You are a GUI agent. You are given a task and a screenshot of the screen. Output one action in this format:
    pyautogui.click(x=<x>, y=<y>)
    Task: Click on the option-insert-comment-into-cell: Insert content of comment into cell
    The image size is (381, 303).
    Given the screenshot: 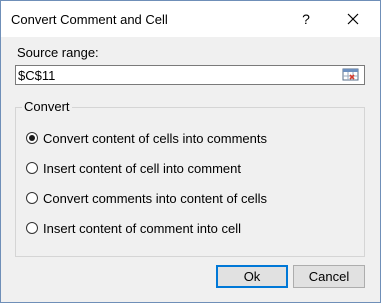 What is the action you would take?
    pyautogui.click(x=133, y=228)
    